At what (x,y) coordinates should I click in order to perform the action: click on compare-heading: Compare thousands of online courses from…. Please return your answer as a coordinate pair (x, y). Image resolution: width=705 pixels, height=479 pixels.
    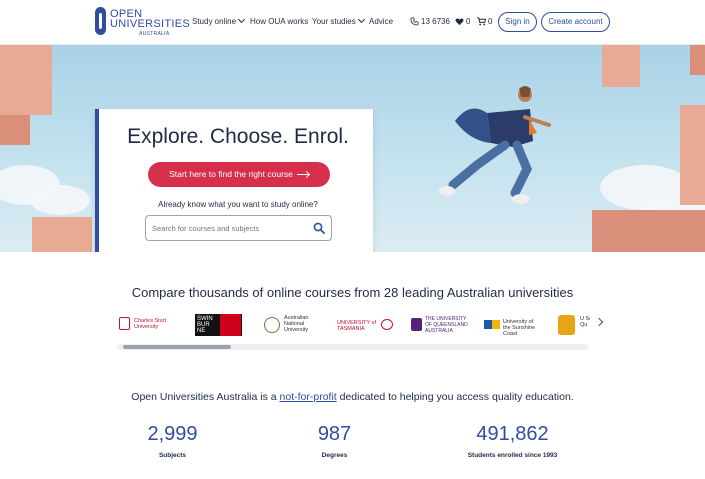
    Looking at the image, I should click on (352, 292).